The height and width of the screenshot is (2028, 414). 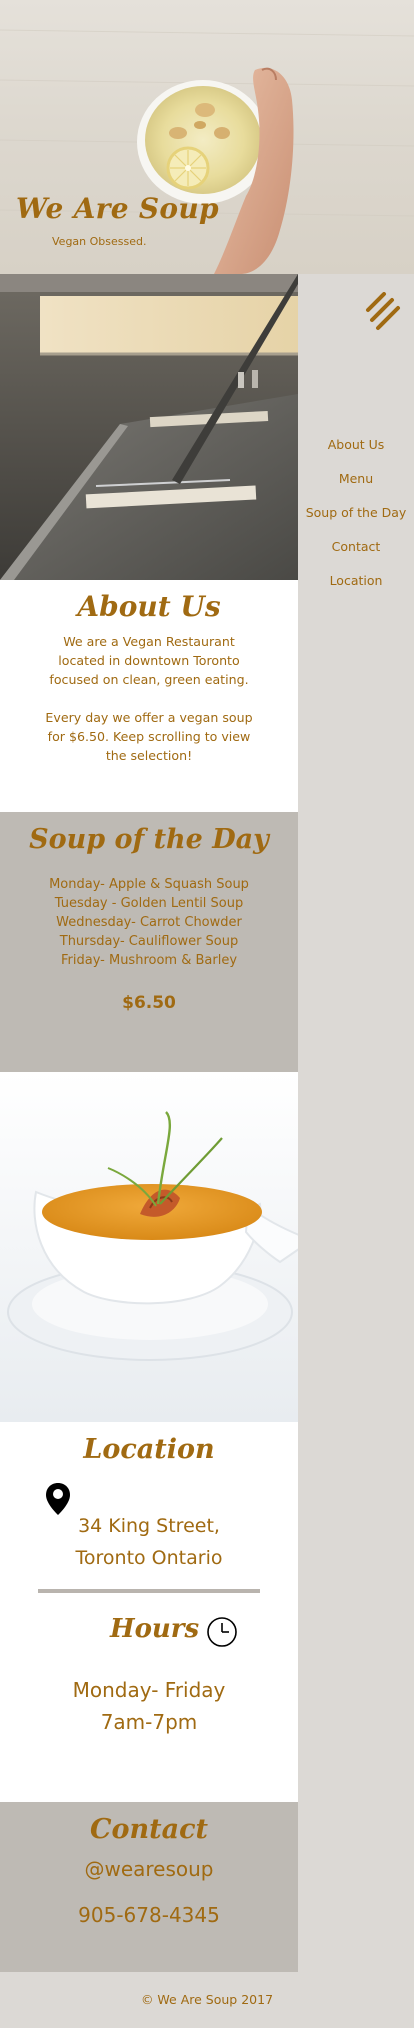 What do you see at coordinates (356, 547) in the screenshot?
I see `nav-item-contact: Contact` at bounding box center [356, 547].